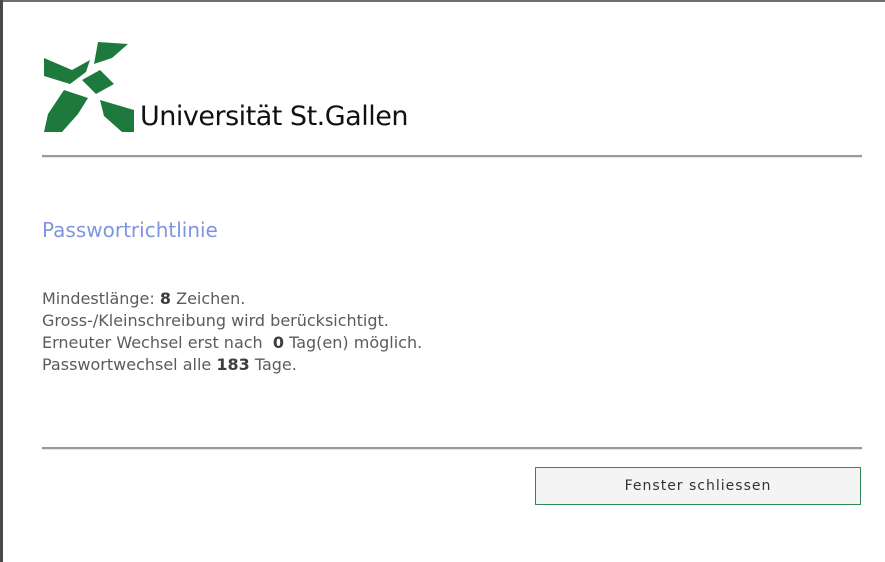 The width and height of the screenshot is (885, 562). Describe the element at coordinates (274, 116) in the screenshot. I see `university-name: Universität St.Gallen` at that location.